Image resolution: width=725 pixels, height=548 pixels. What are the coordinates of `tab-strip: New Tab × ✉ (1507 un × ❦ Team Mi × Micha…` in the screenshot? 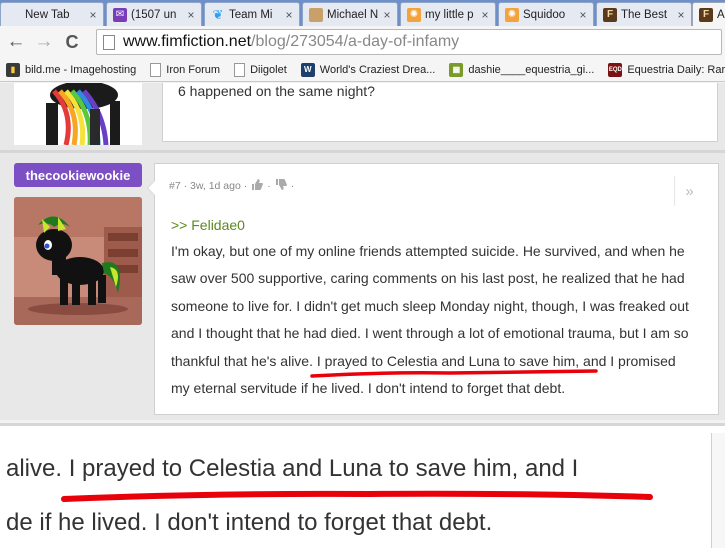 It's located at (362, 13).